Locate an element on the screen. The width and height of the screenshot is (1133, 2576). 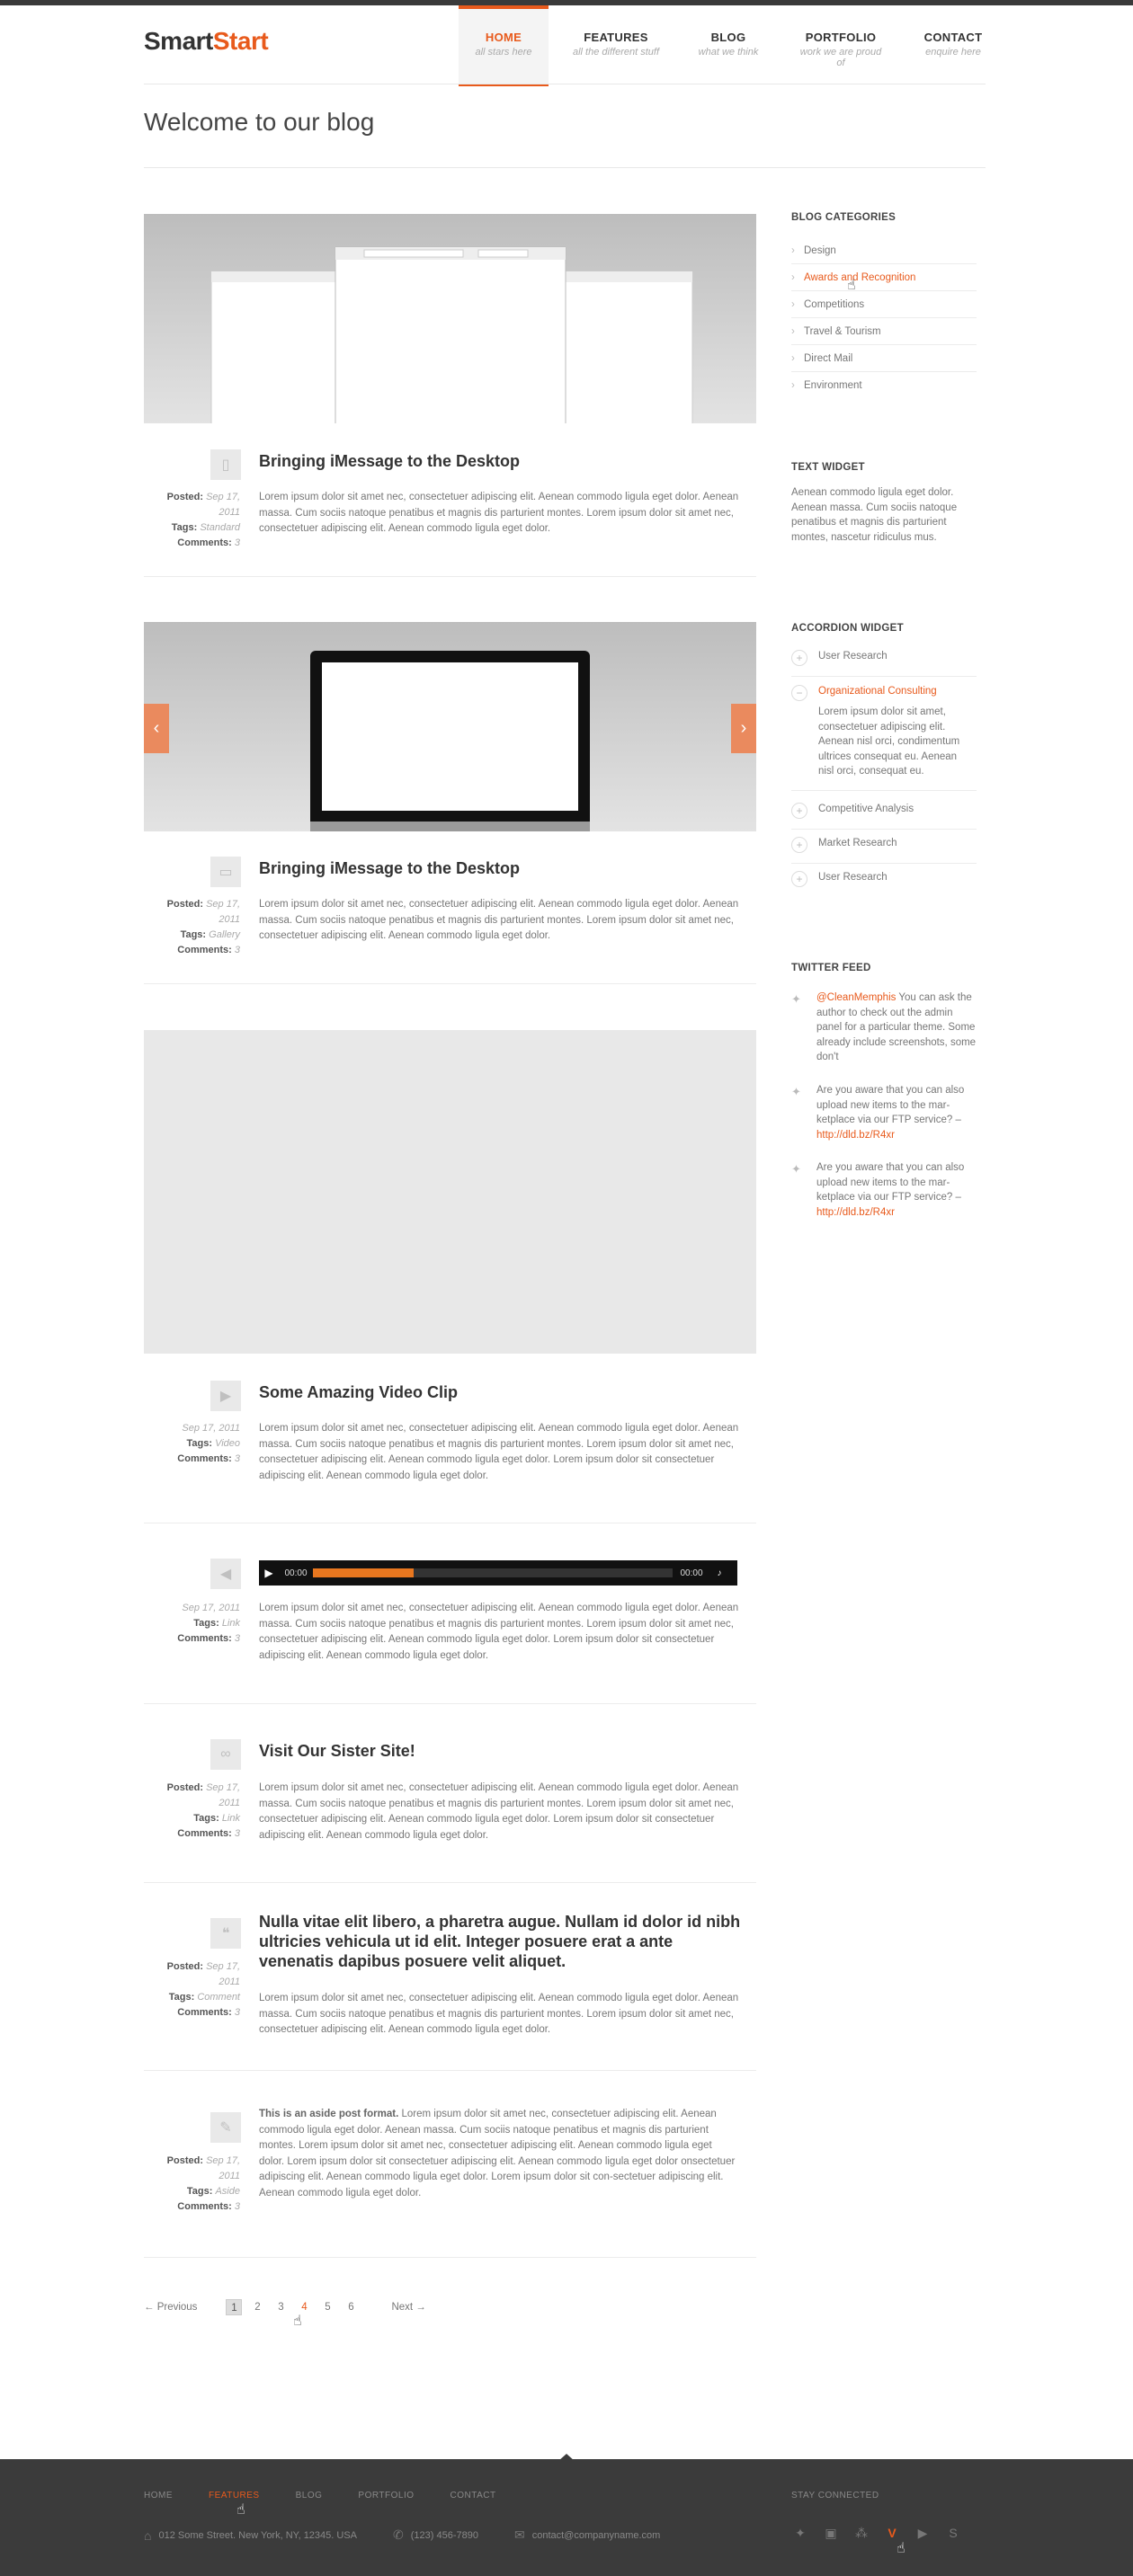
audio-player: ▶ 00:00 00:00 ♪ is located at coordinates (498, 1573).